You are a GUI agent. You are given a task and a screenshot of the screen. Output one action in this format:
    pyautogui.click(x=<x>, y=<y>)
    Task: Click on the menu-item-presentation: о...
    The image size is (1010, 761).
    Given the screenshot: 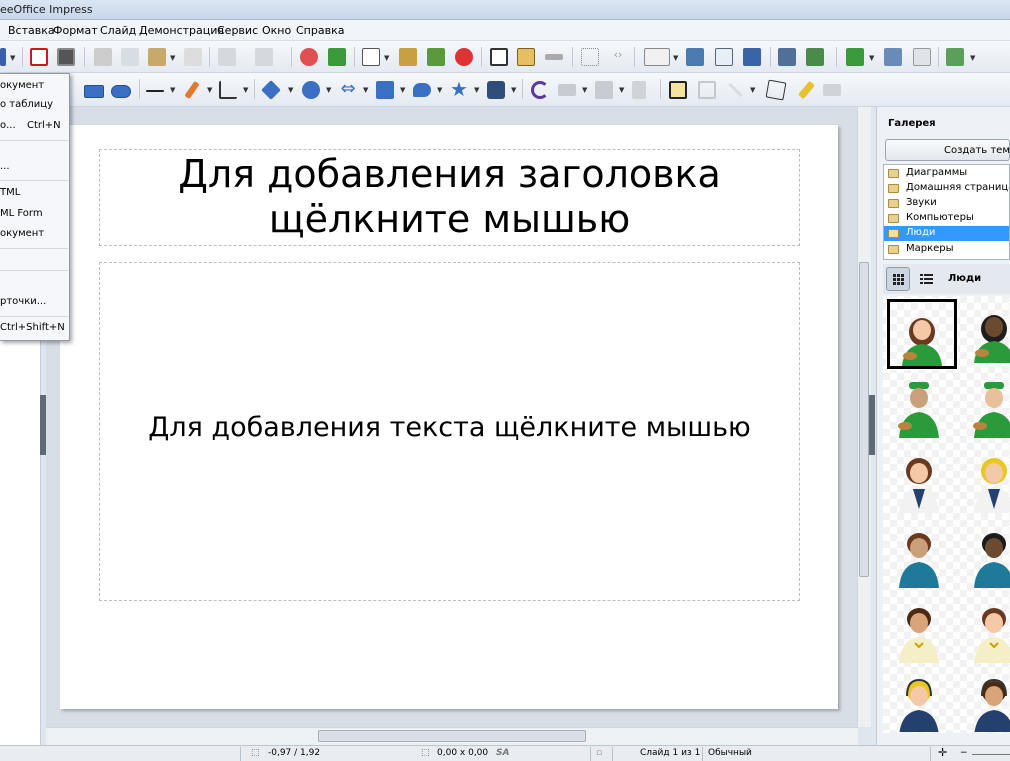 What is the action you would take?
    pyautogui.click(x=8, y=125)
    